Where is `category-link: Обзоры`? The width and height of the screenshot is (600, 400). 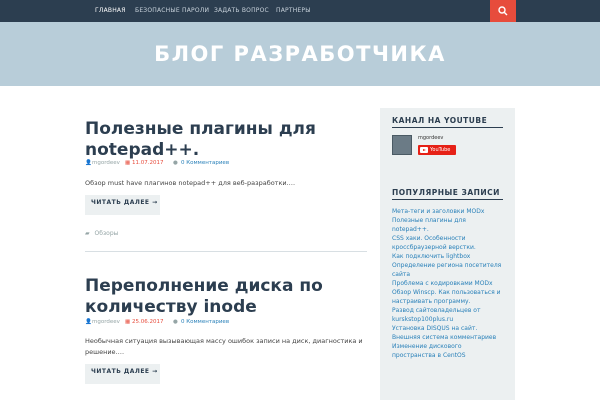 category-link: Обзоры is located at coordinates (107, 233).